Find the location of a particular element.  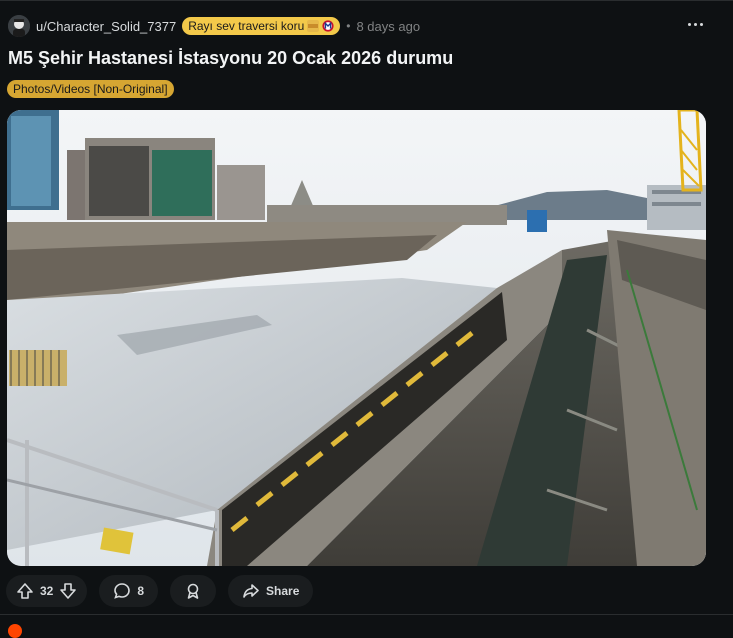

next-post-avatar is located at coordinates (15, 631).